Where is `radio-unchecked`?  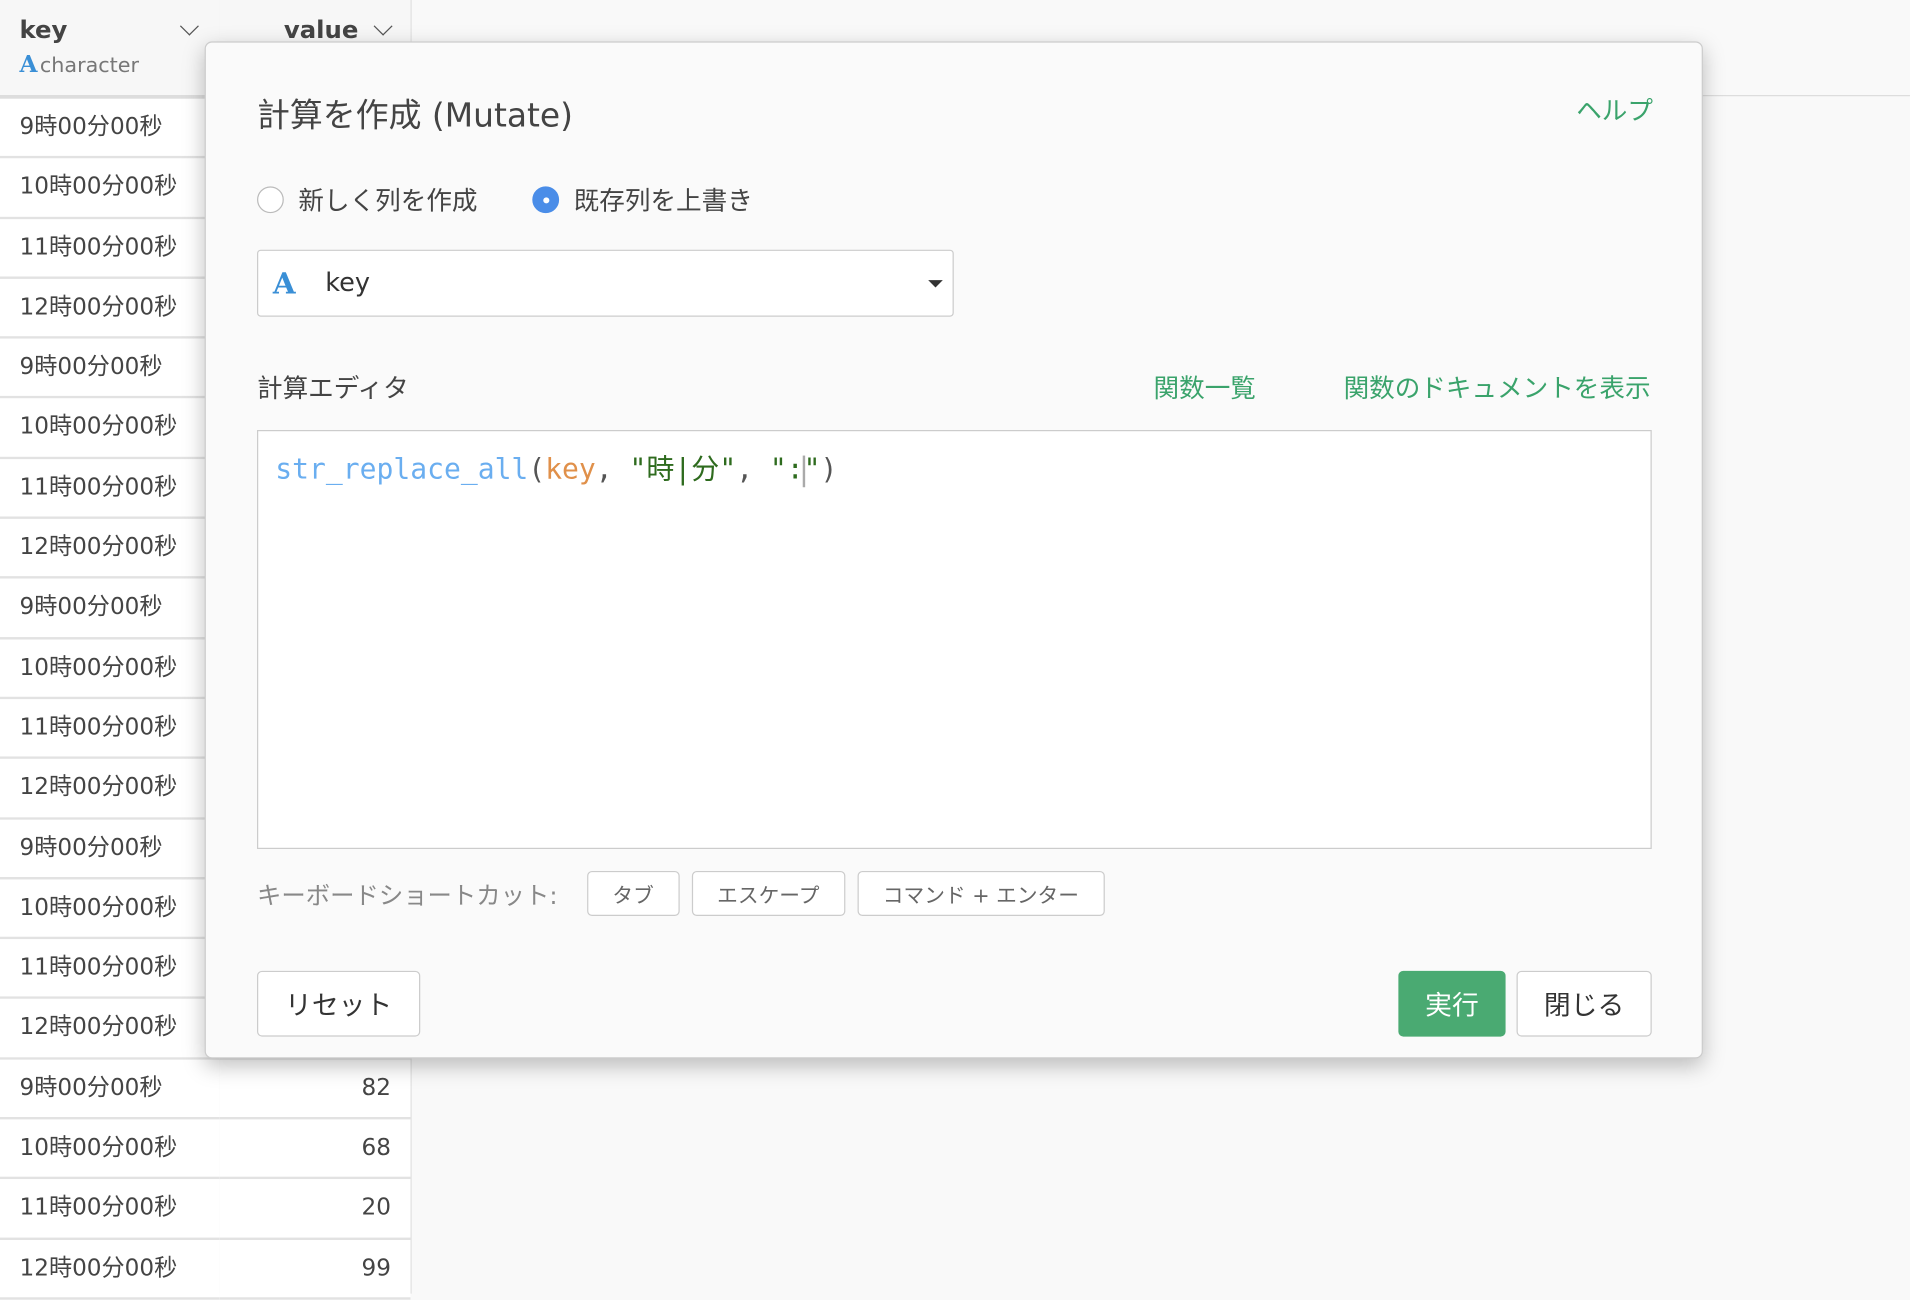 radio-unchecked is located at coordinates (270, 200).